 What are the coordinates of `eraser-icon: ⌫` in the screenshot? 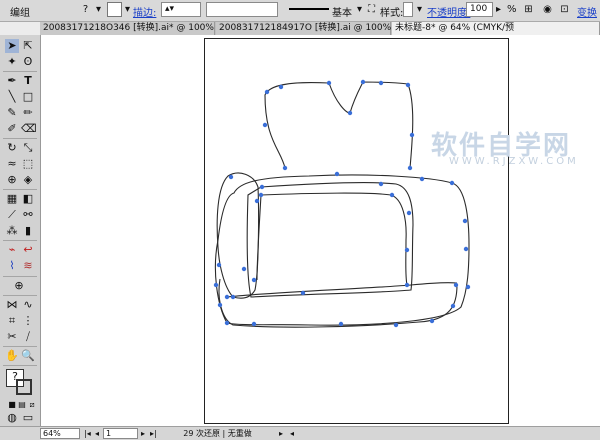 It's located at (29, 129).